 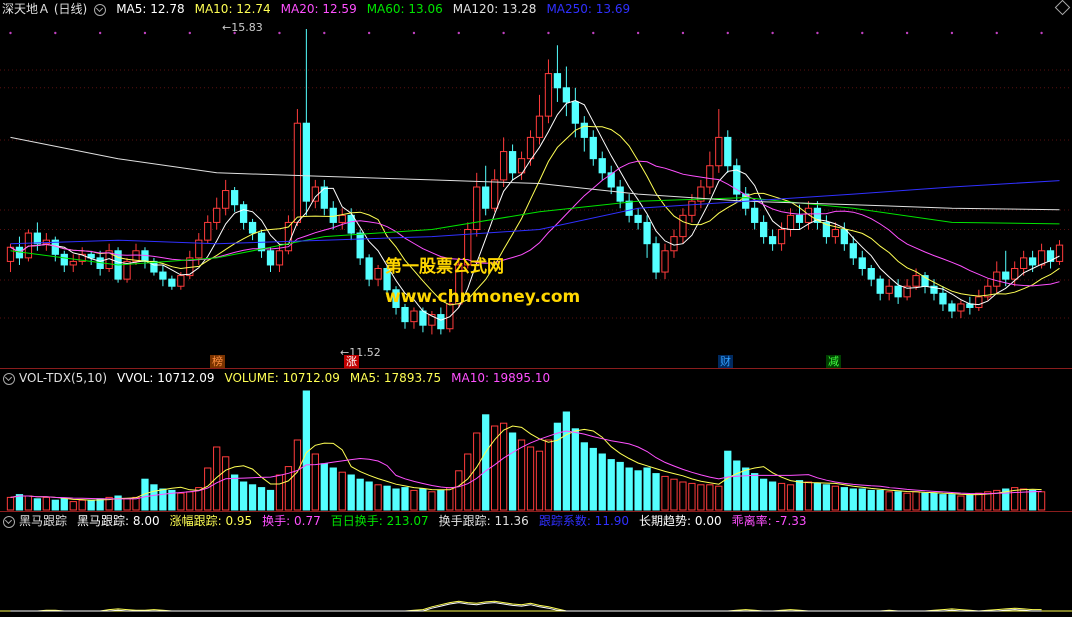 I want to click on volume-ma5-line, so click(x=526, y=463).